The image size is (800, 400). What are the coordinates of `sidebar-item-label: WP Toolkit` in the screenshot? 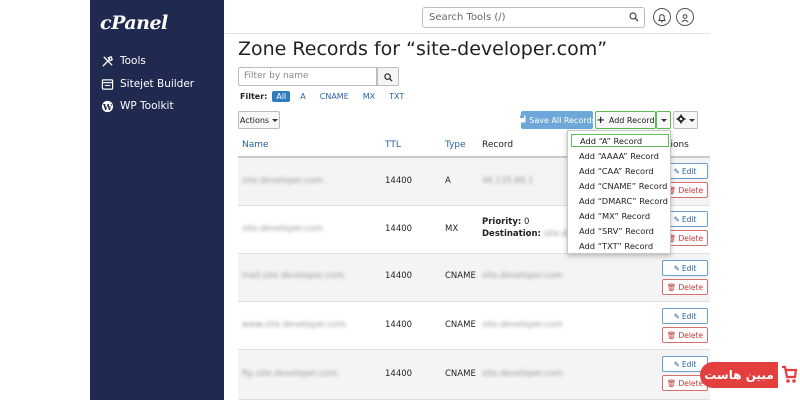 It's located at (147, 106).